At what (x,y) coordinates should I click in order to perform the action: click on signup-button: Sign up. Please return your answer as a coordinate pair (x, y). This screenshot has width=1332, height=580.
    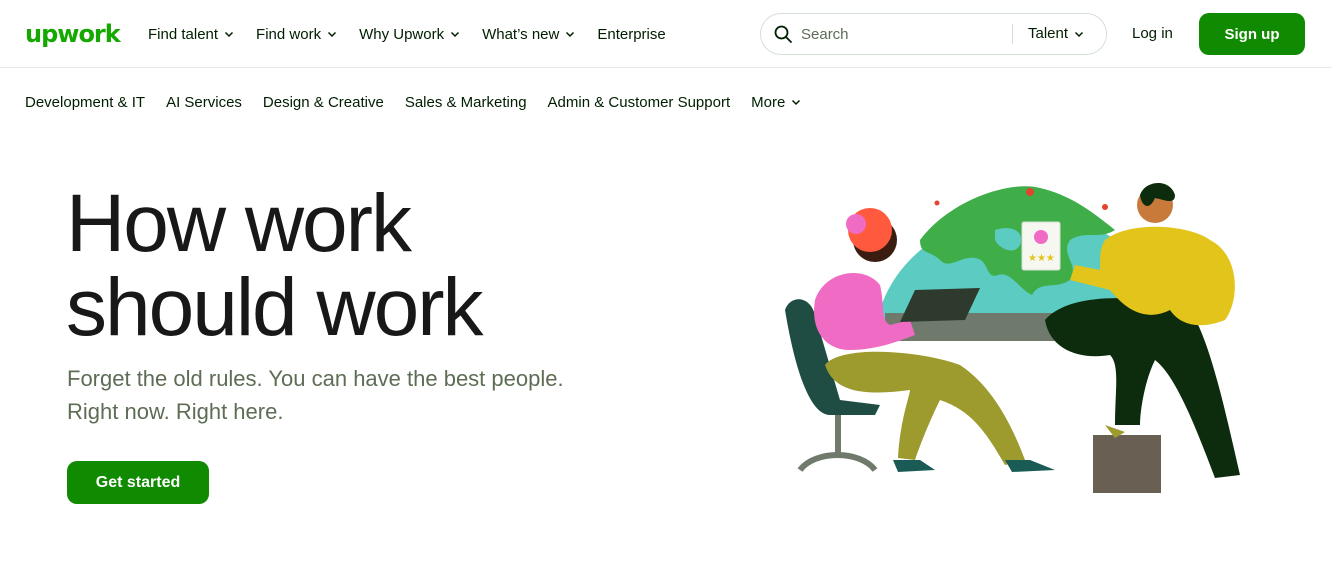
    Looking at the image, I should click on (1252, 34).